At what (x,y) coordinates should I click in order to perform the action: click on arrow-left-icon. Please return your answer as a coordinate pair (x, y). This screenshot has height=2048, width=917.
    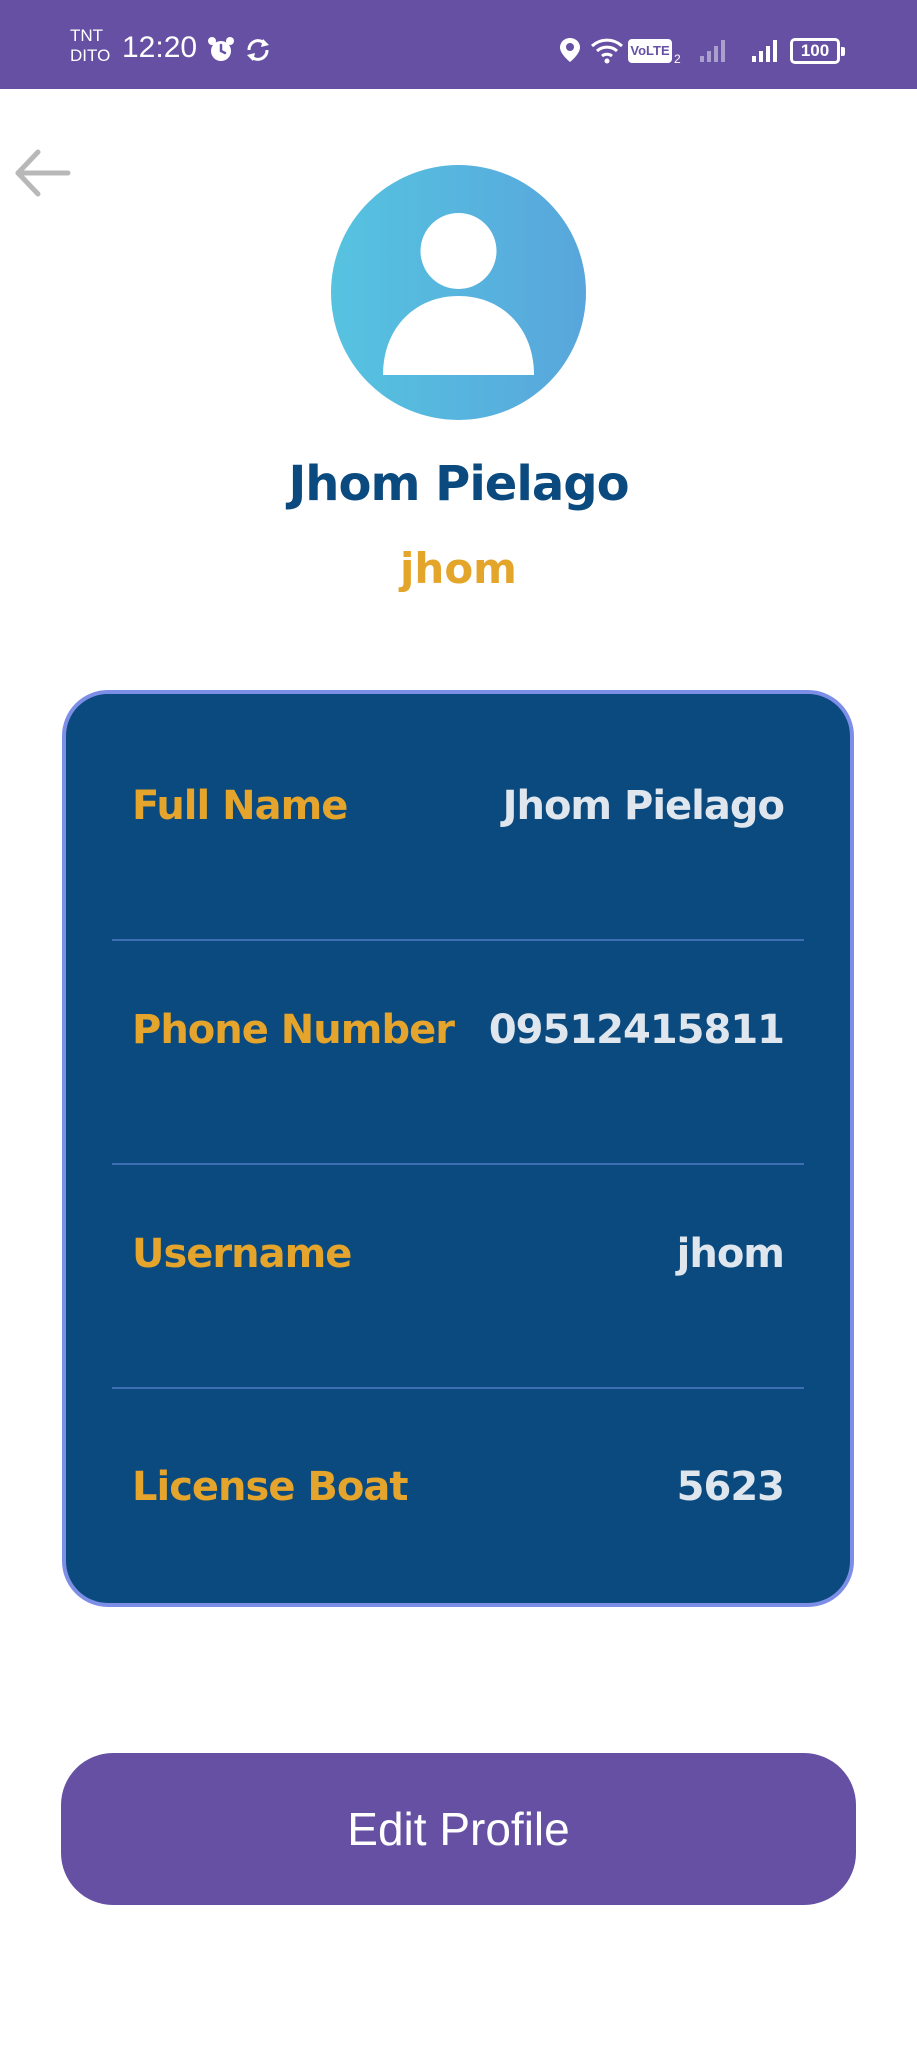
    Looking at the image, I should click on (43, 173).